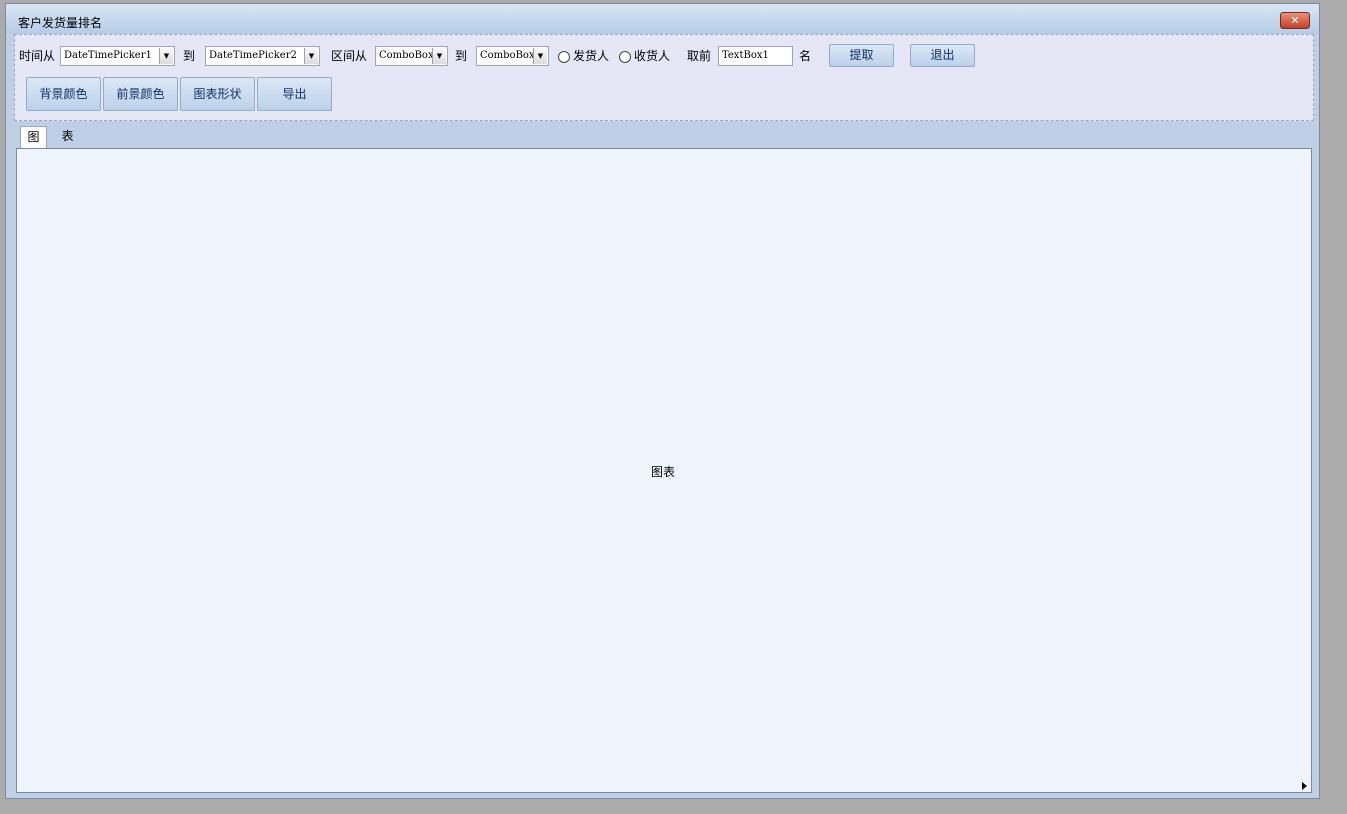  What do you see at coordinates (591, 56) in the screenshot?
I see `sender-radio-label: 发货人` at bounding box center [591, 56].